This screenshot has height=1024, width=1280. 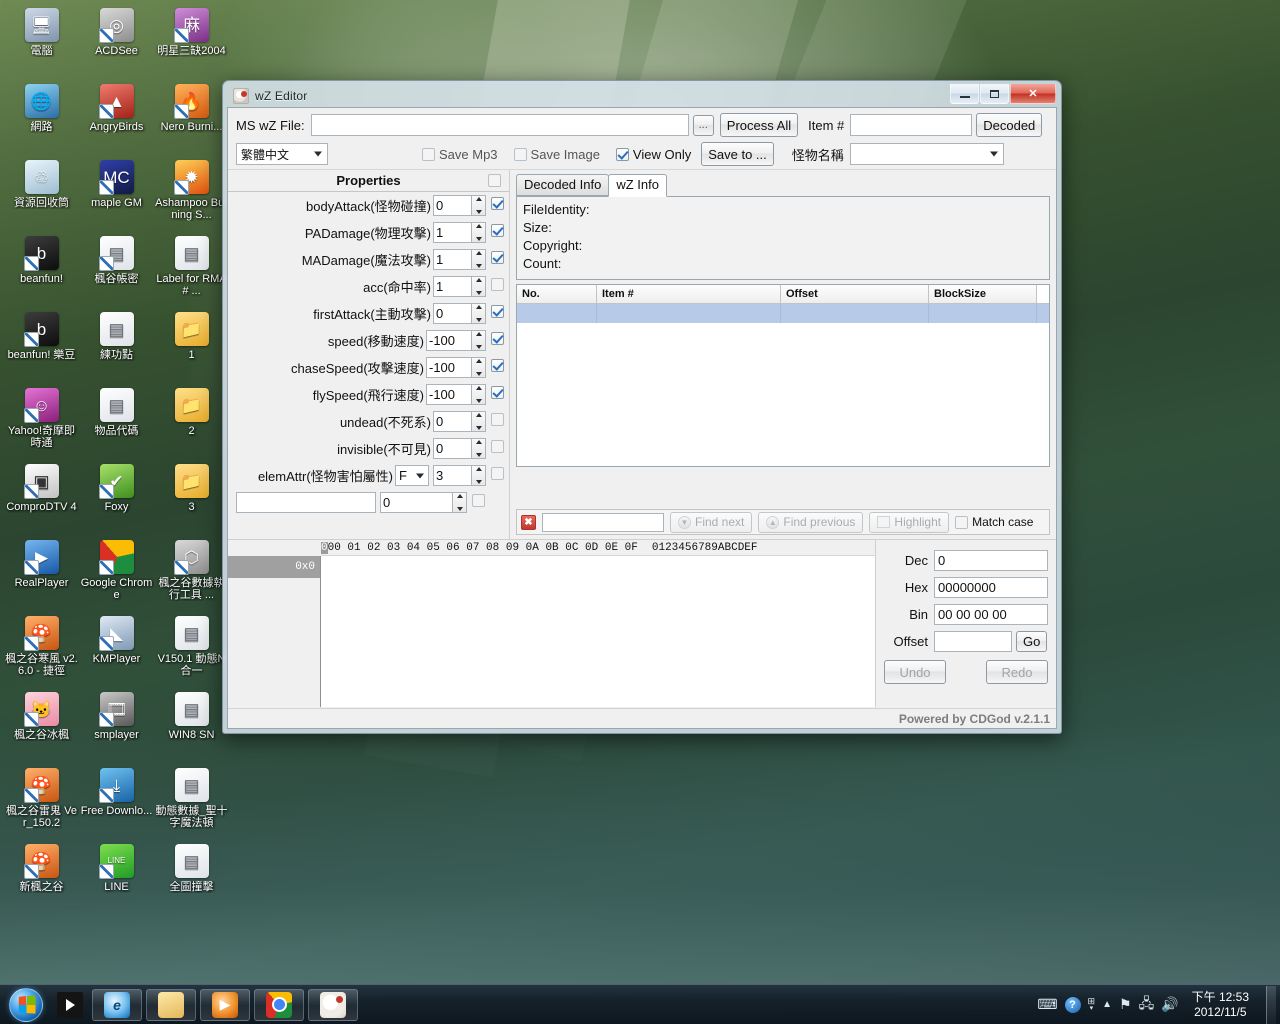 What do you see at coordinates (1147, 1005) in the screenshot?
I see `network-icon: 🖧` at bounding box center [1147, 1005].